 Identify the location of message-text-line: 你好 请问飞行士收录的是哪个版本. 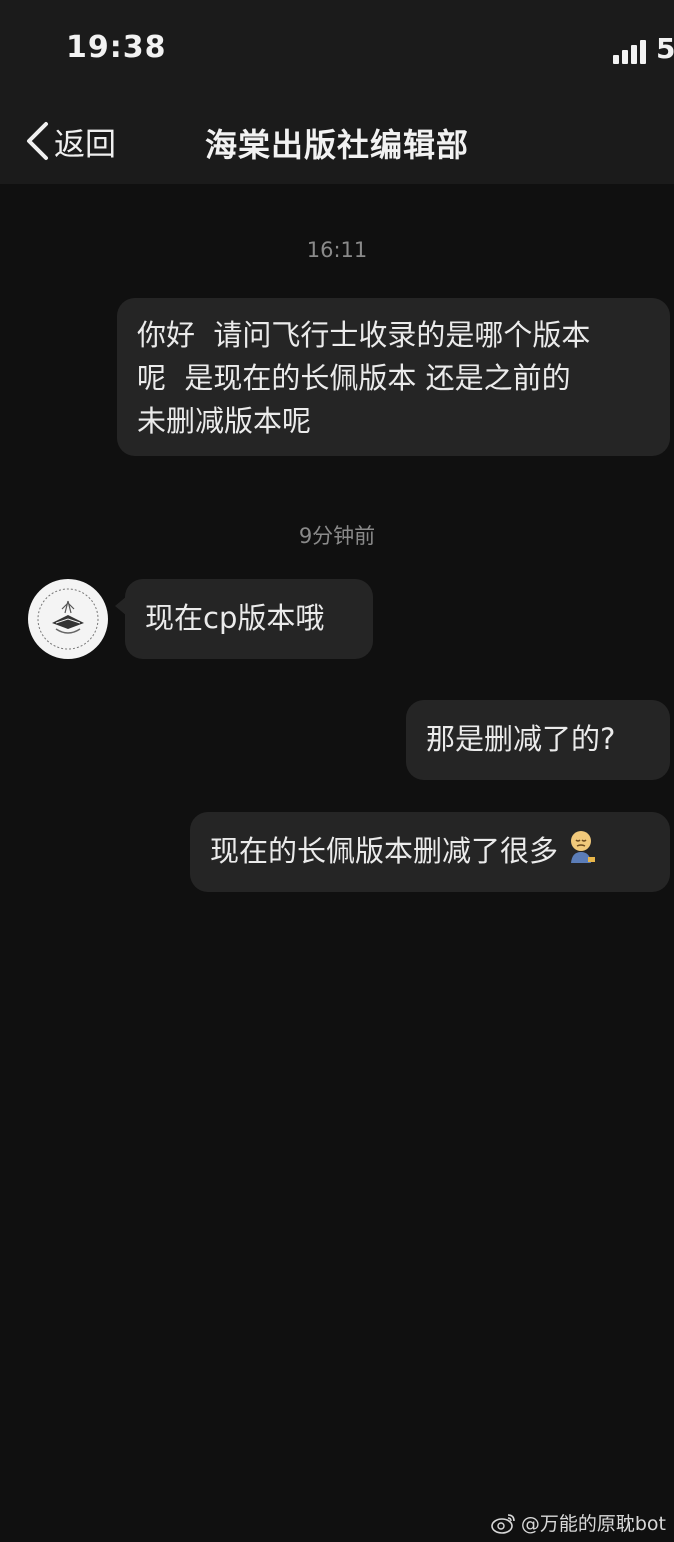
(364, 335).